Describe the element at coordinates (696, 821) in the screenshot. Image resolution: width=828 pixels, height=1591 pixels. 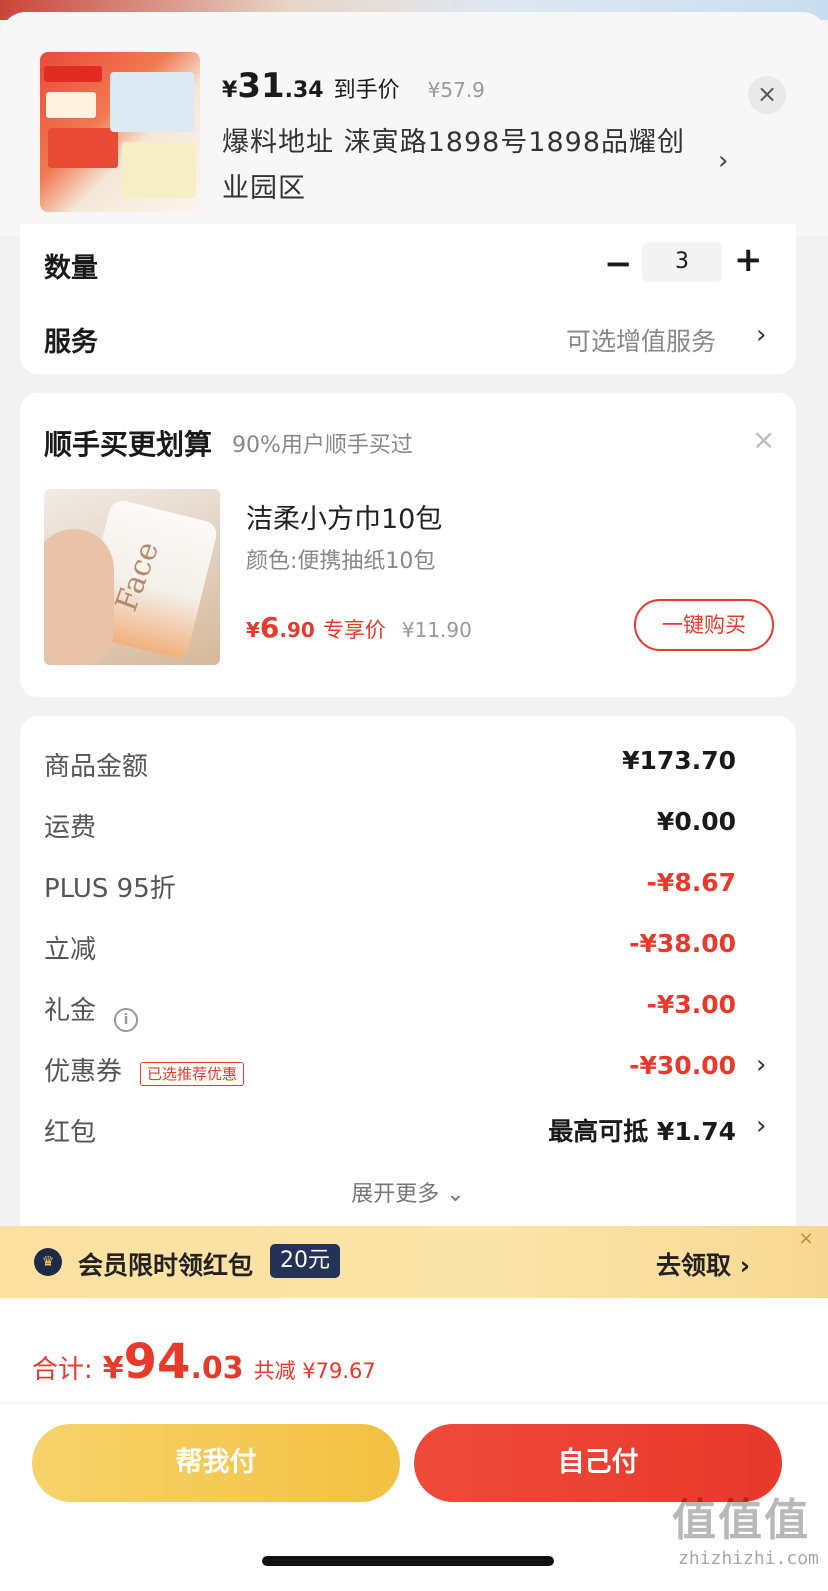
I see `shipping-value: ¥0.00` at that location.